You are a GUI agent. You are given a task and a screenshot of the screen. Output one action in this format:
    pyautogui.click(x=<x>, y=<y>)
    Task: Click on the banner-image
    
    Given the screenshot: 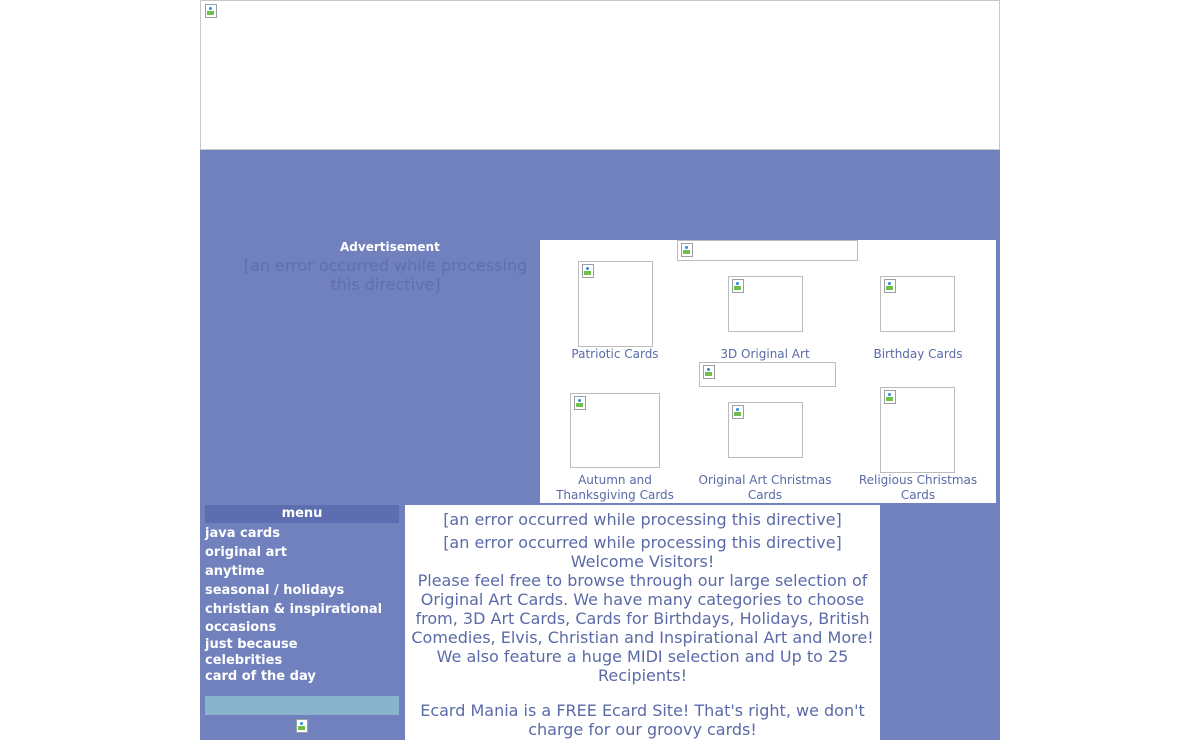 What is the action you would take?
    pyautogui.click(x=600, y=75)
    